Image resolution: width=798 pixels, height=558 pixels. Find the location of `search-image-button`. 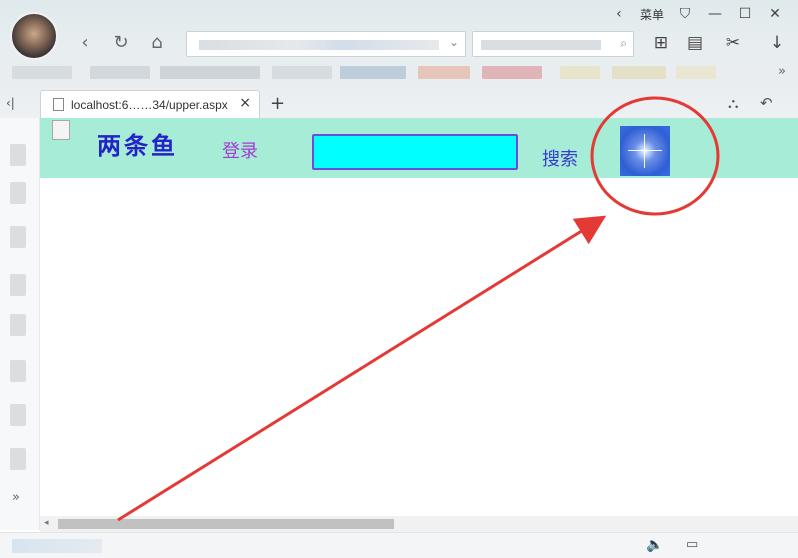

search-image-button is located at coordinates (645, 151).